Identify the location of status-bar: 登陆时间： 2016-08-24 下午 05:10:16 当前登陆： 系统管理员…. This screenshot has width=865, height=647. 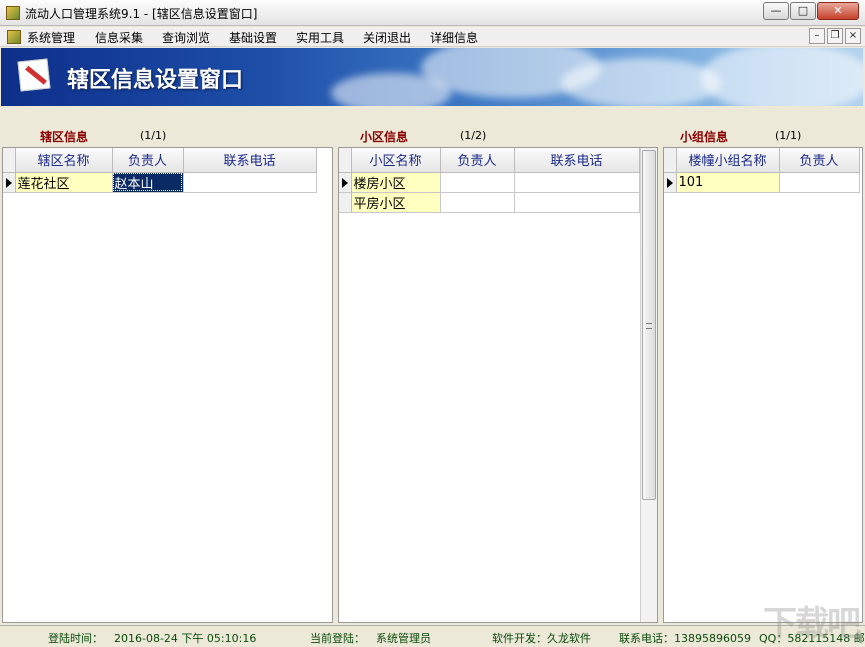
(432, 636).